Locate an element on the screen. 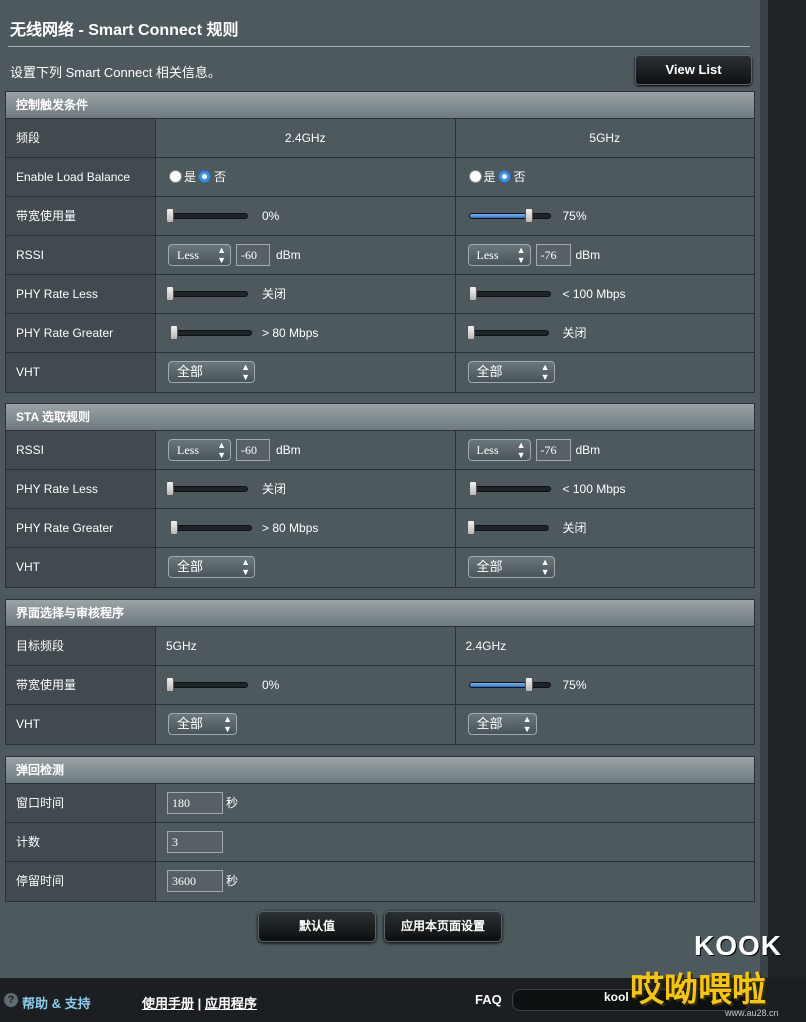  phy-greater-5-value: 关闭 is located at coordinates (574, 333).